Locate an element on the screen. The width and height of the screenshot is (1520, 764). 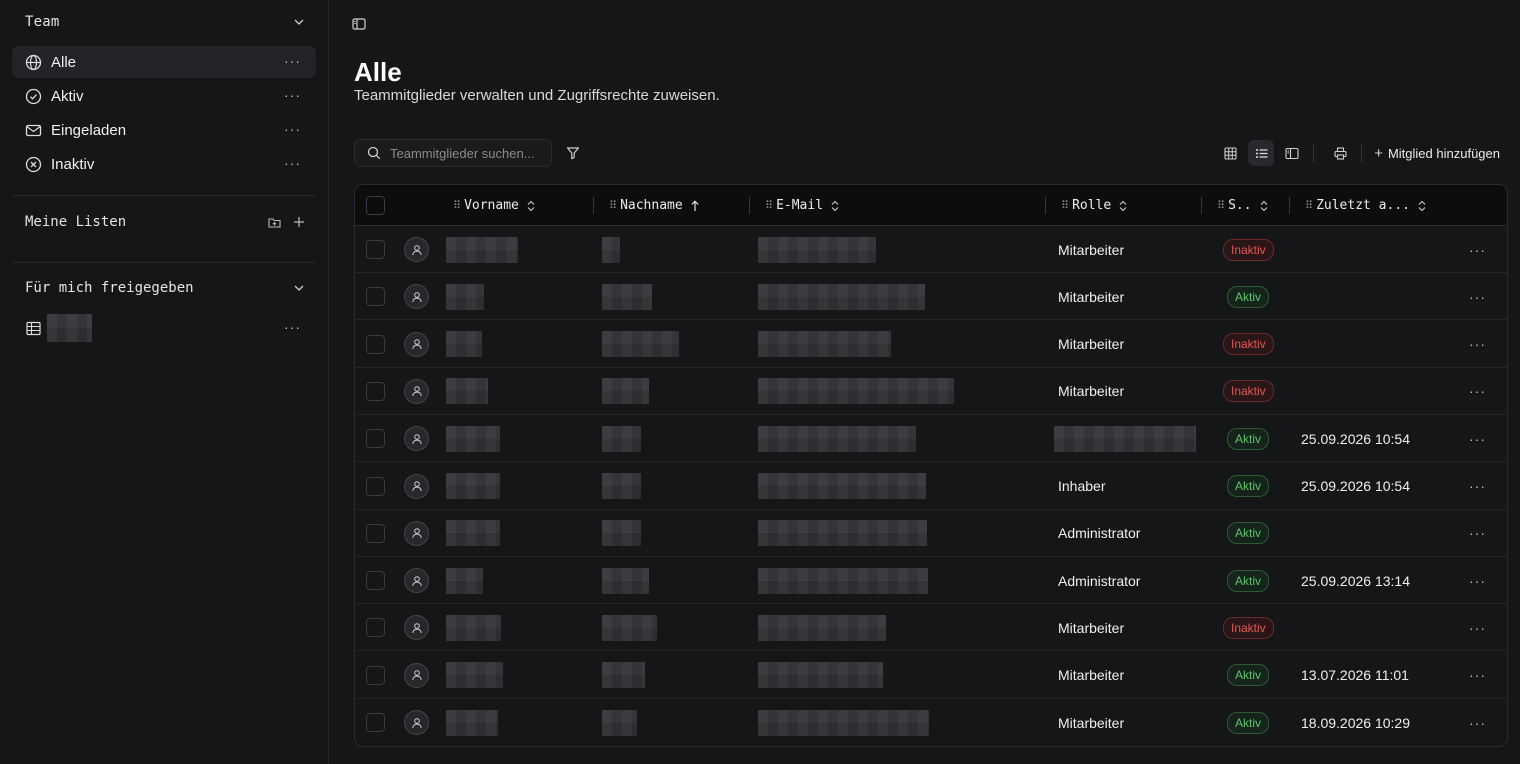
row-actions-cell: ··· is located at coordinates (1477, 675).